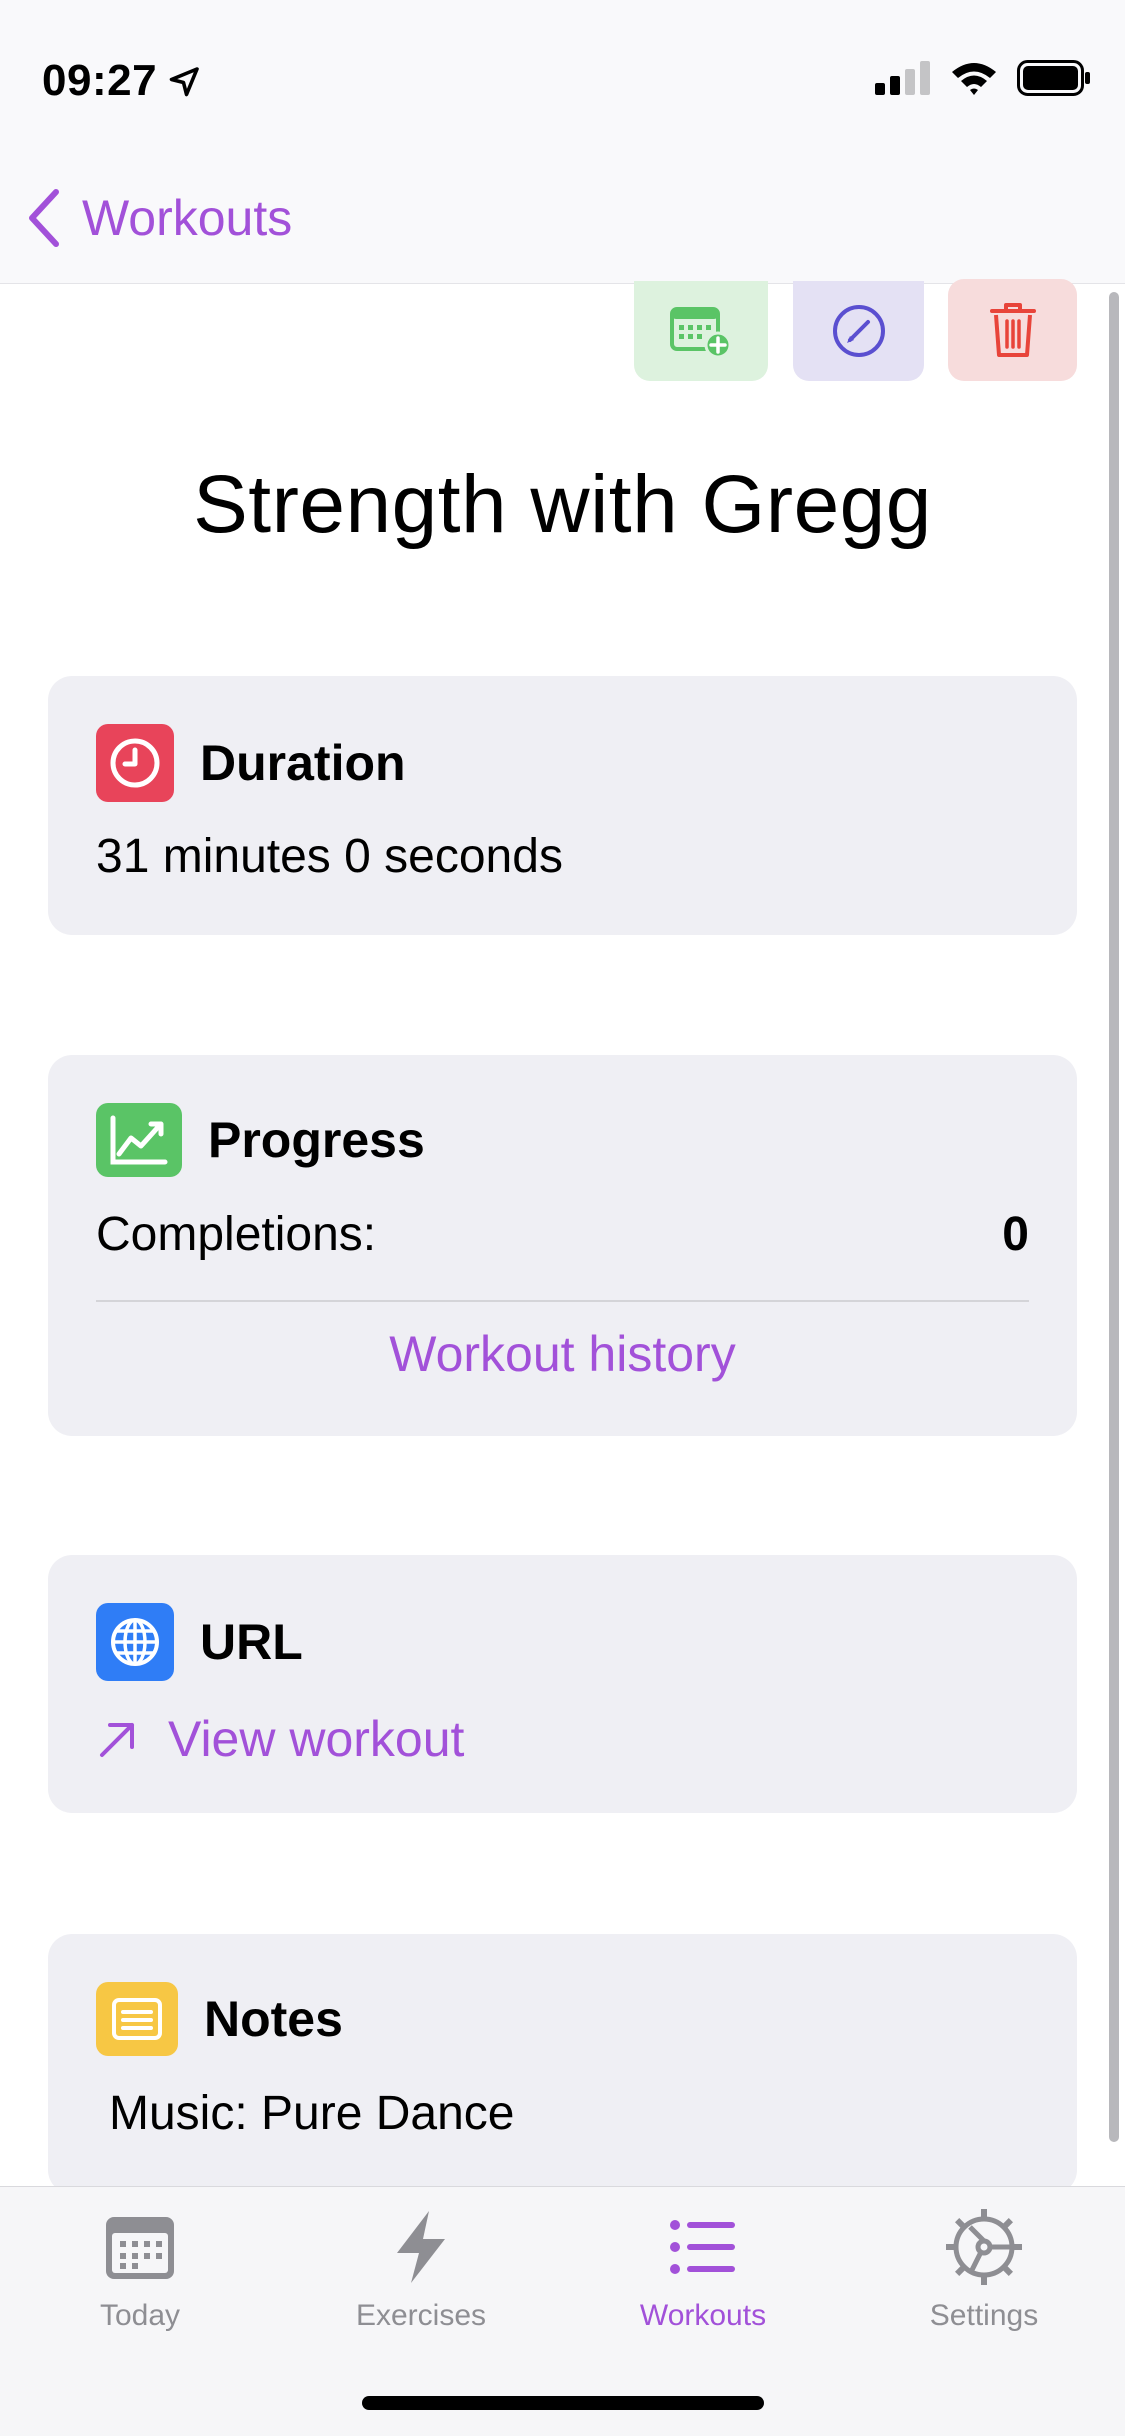  What do you see at coordinates (703, 2315) in the screenshot?
I see `tab-workouts-label: Workouts` at bounding box center [703, 2315].